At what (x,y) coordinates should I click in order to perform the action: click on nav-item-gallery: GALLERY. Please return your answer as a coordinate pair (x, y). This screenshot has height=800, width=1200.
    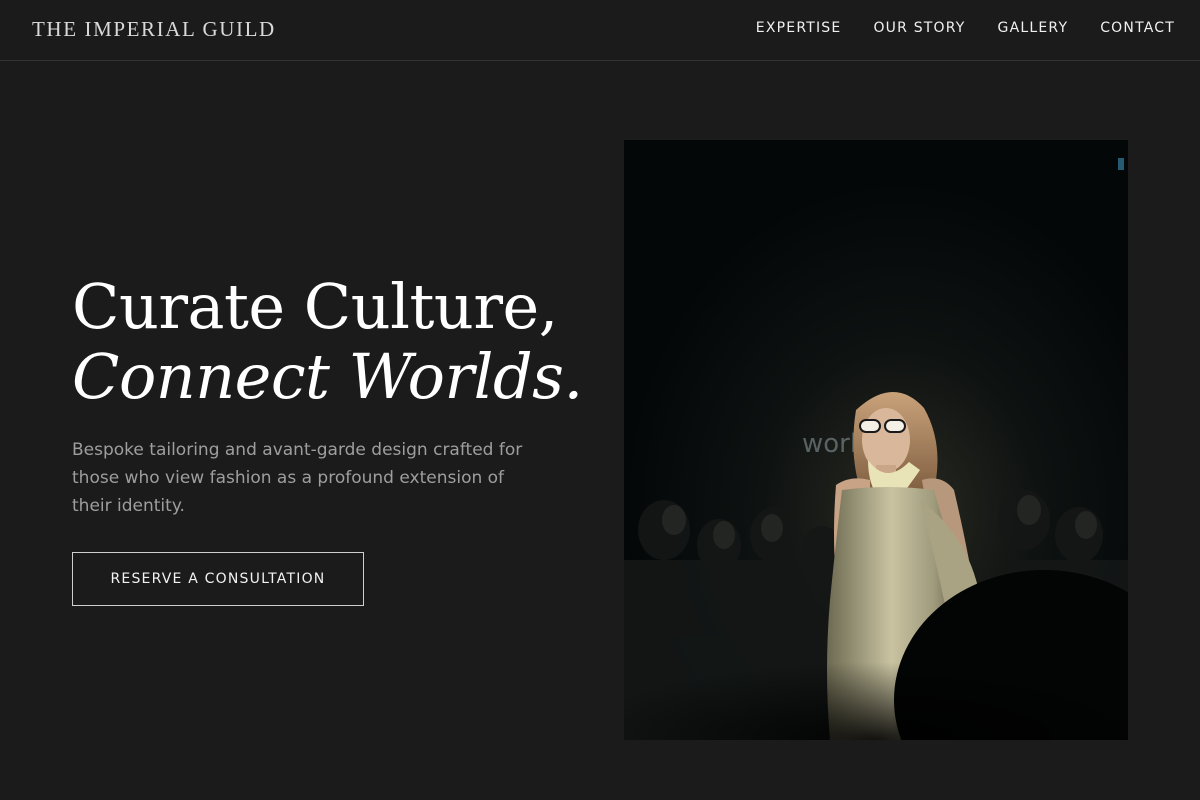
    Looking at the image, I should click on (1033, 28).